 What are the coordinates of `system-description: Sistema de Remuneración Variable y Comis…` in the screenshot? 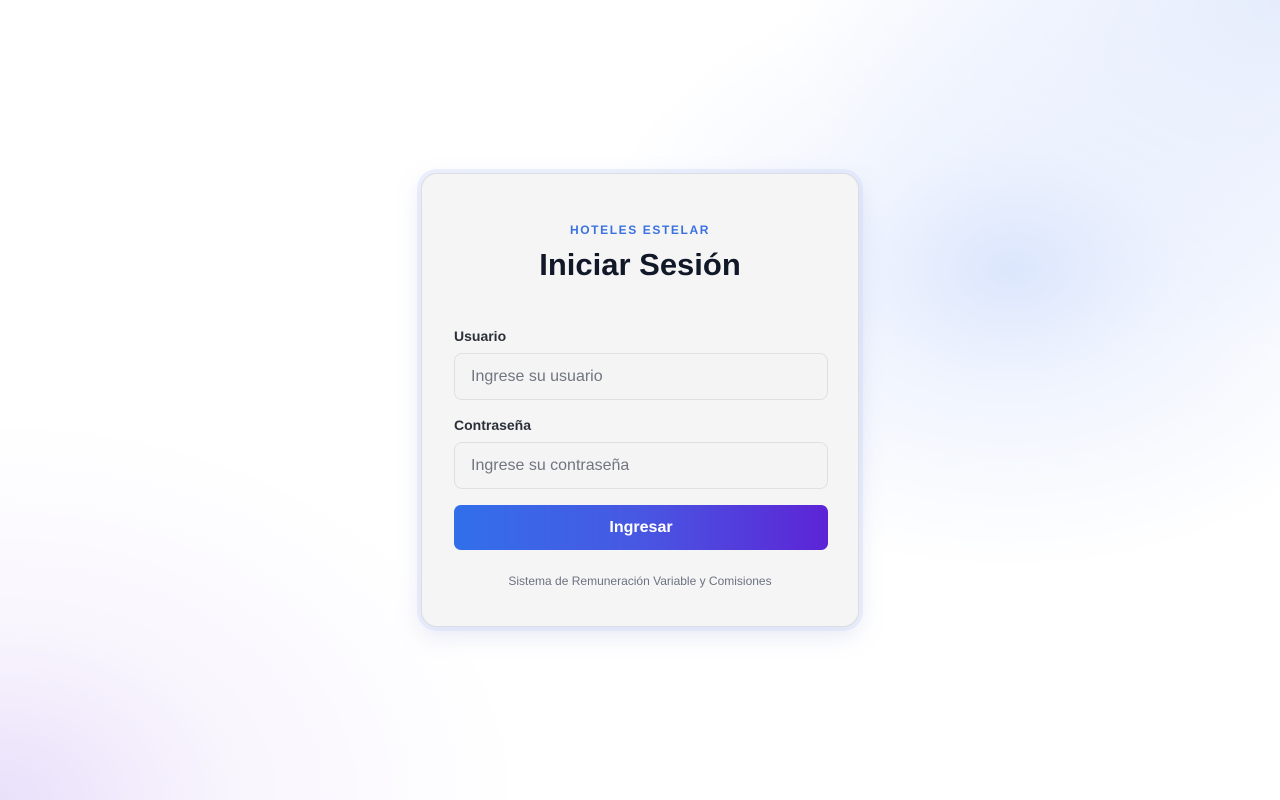 It's located at (640, 581).